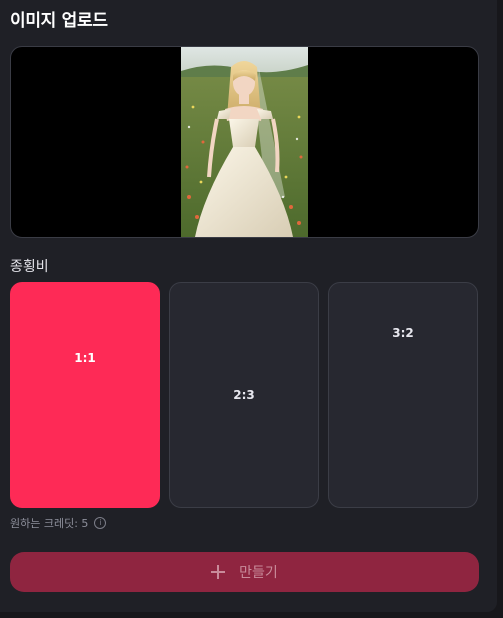 The image size is (503, 618). I want to click on panel-title: 이미지 업로드, so click(59, 21).